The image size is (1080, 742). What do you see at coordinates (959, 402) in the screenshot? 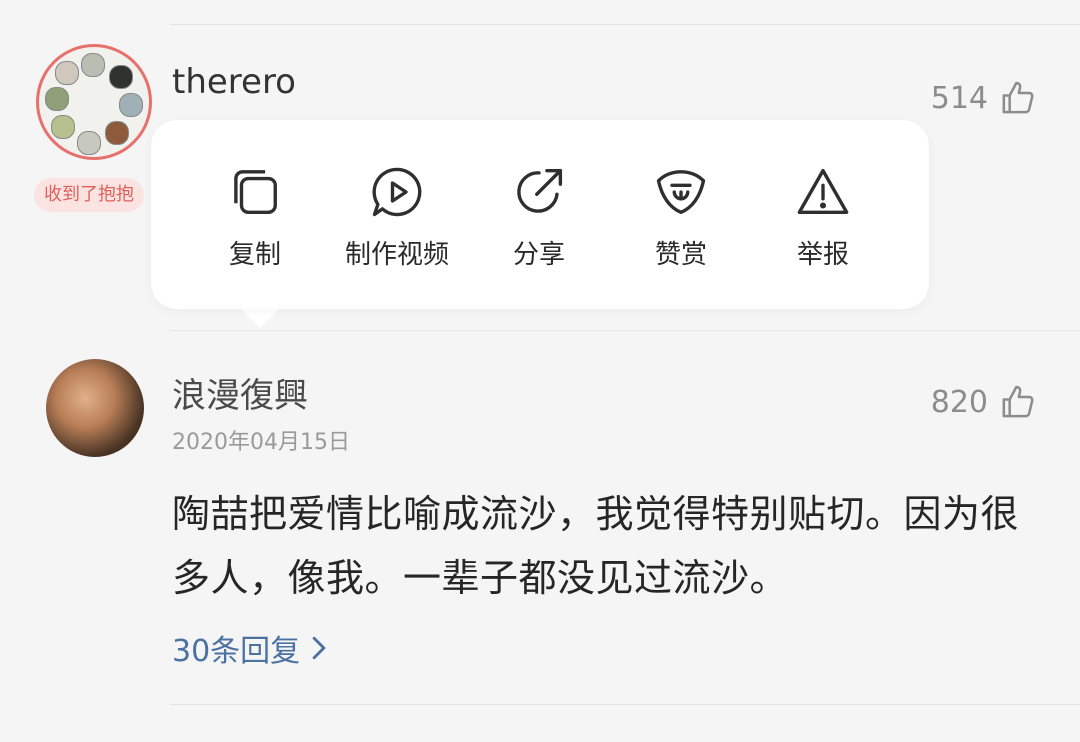
I see `like-count: 820` at bounding box center [959, 402].